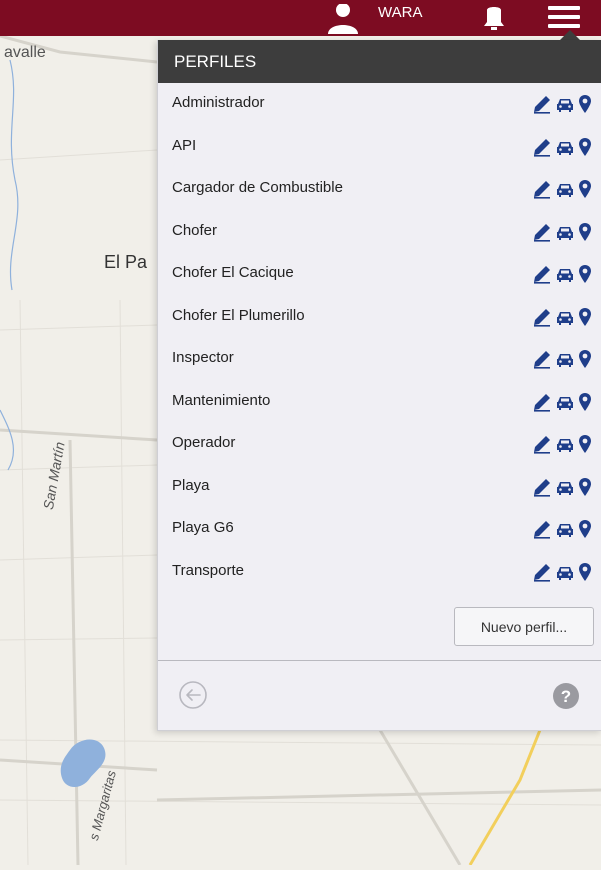 The image size is (601, 870). I want to click on profile-row: Chofer El Plumerillo, so click(379, 317).